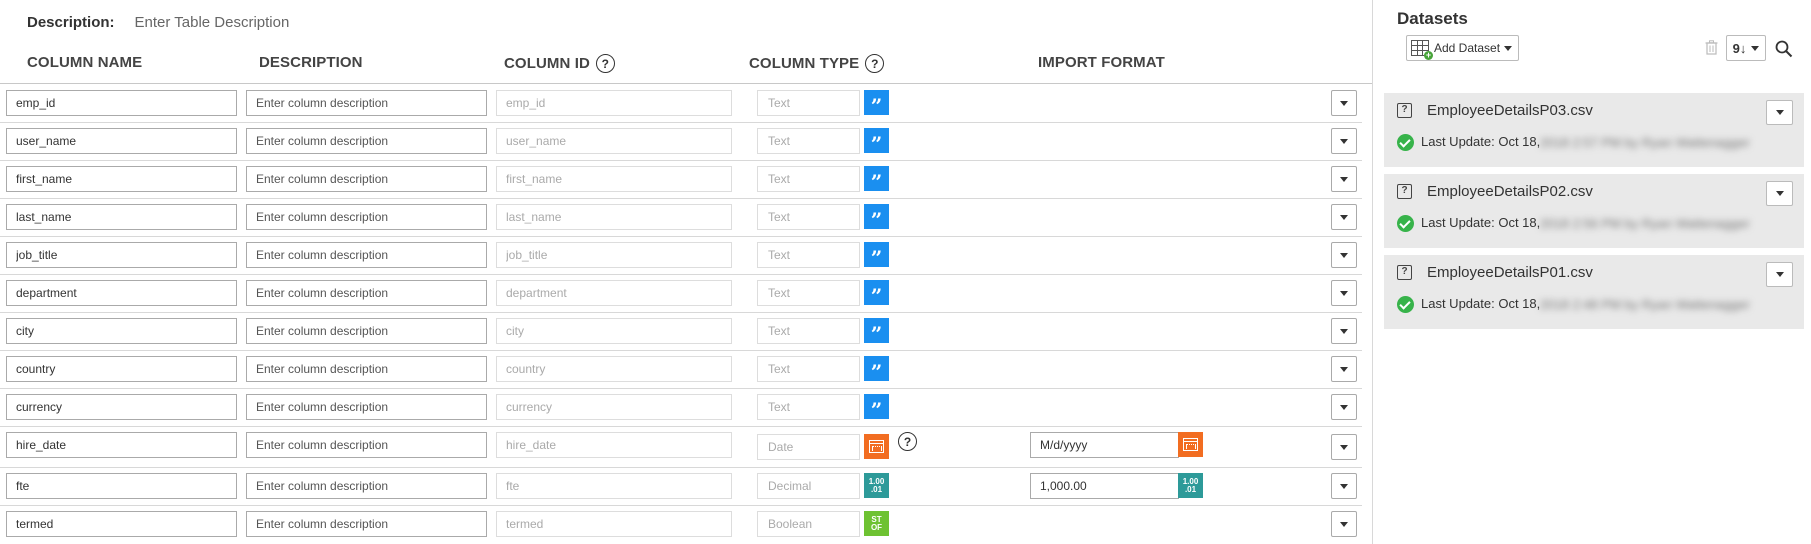 The image size is (1811, 544). What do you see at coordinates (808, 447) in the screenshot?
I see `column-type-field: Date` at bounding box center [808, 447].